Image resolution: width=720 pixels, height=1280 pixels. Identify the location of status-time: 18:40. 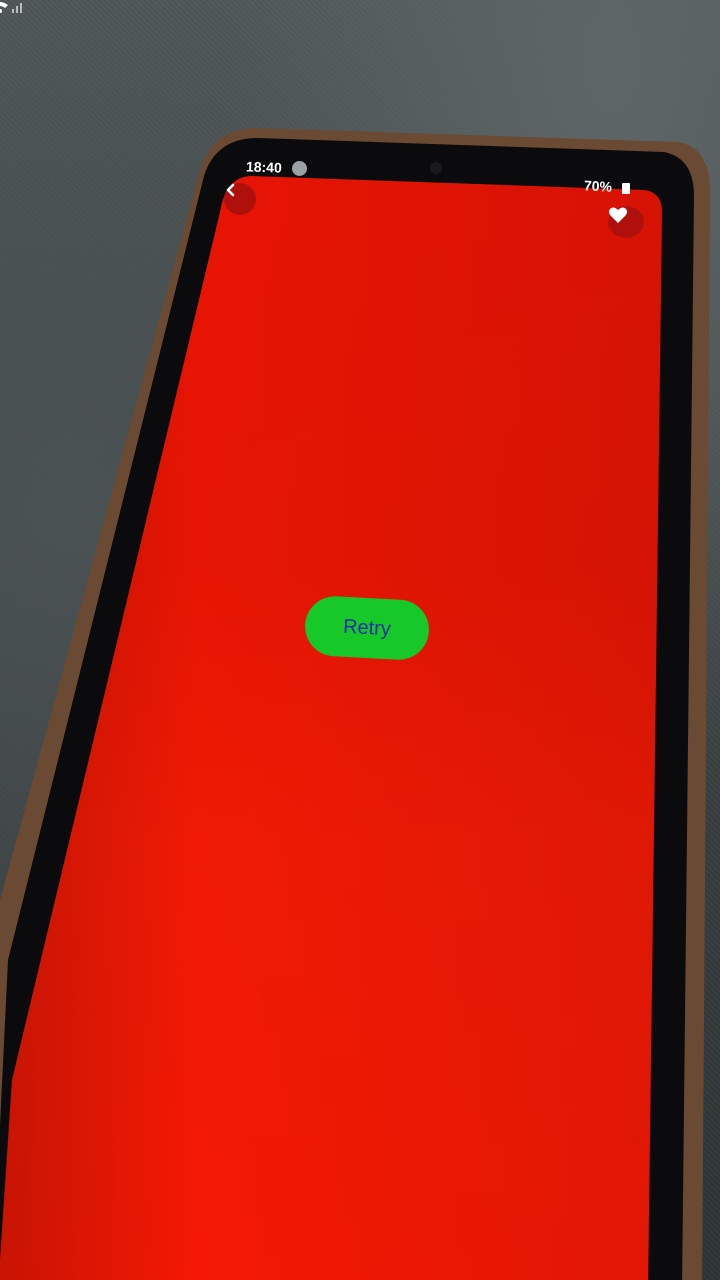
(264, 167).